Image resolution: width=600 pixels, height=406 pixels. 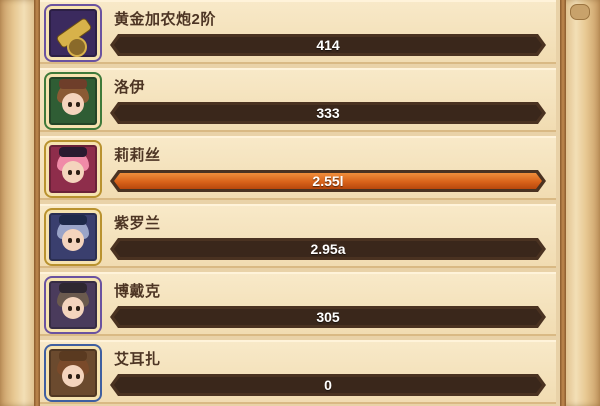 I want to click on damage-bar: 414, so click(x=328, y=45).